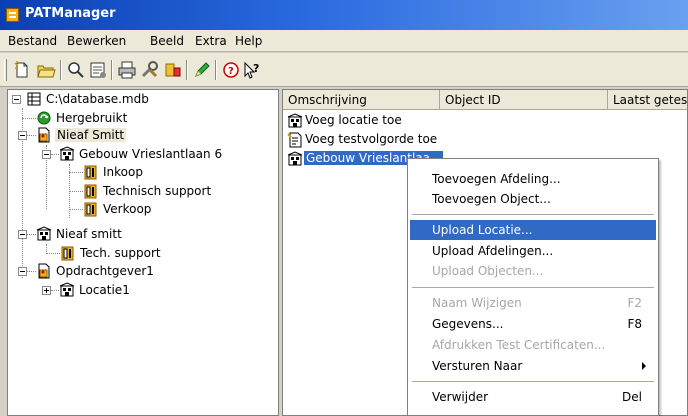 This screenshot has width=688, height=416. Describe the element at coordinates (533, 324) in the screenshot. I see `menu-item-gegevens: Gegevens... F8` at that location.